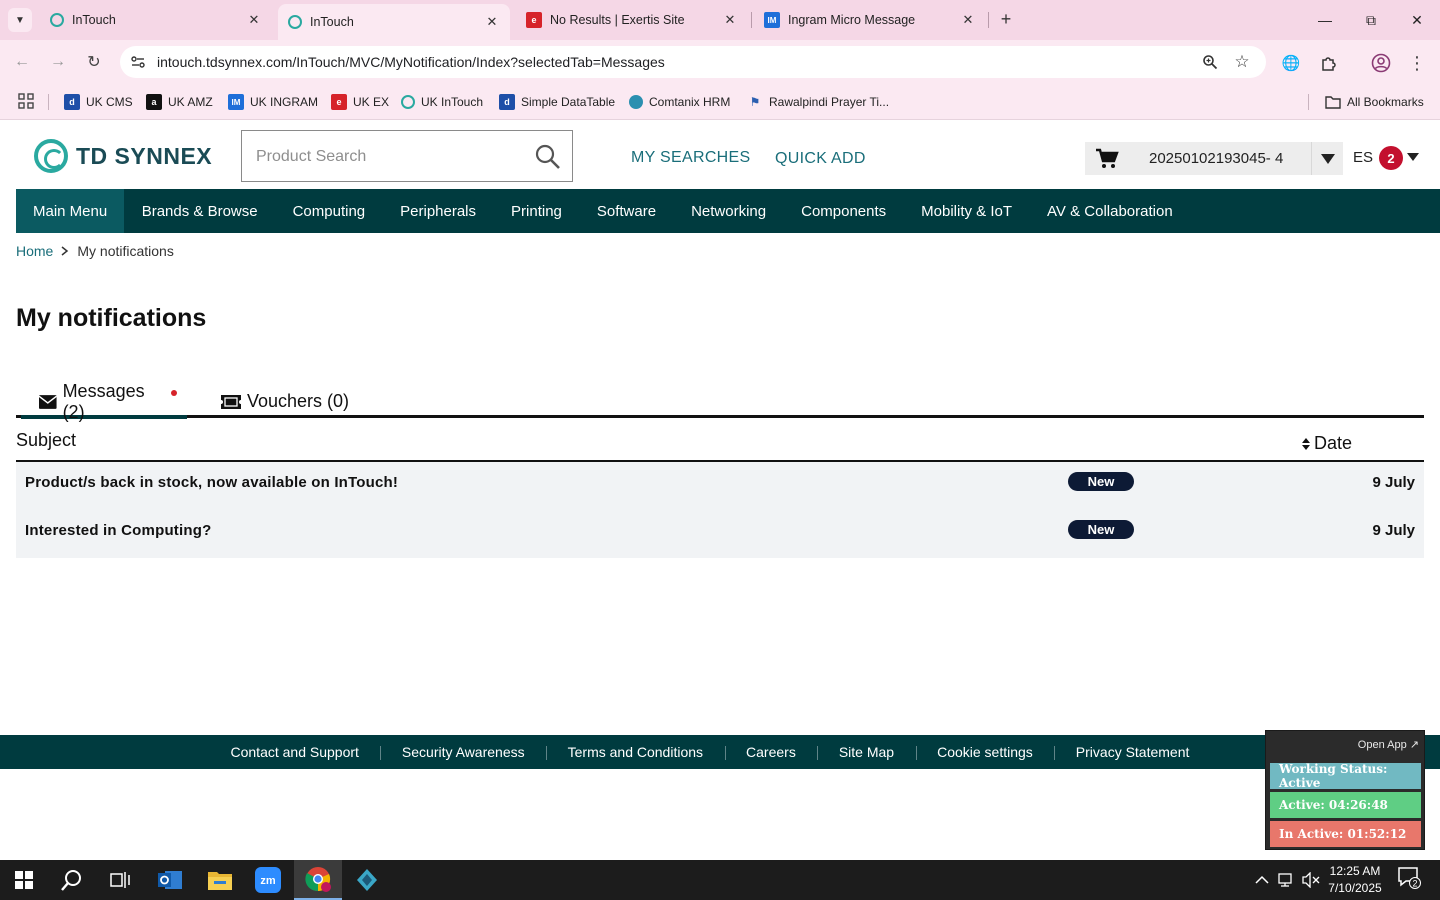  What do you see at coordinates (22, 62) in the screenshot?
I see `back-arrow-icon: ←` at bounding box center [22, 62].